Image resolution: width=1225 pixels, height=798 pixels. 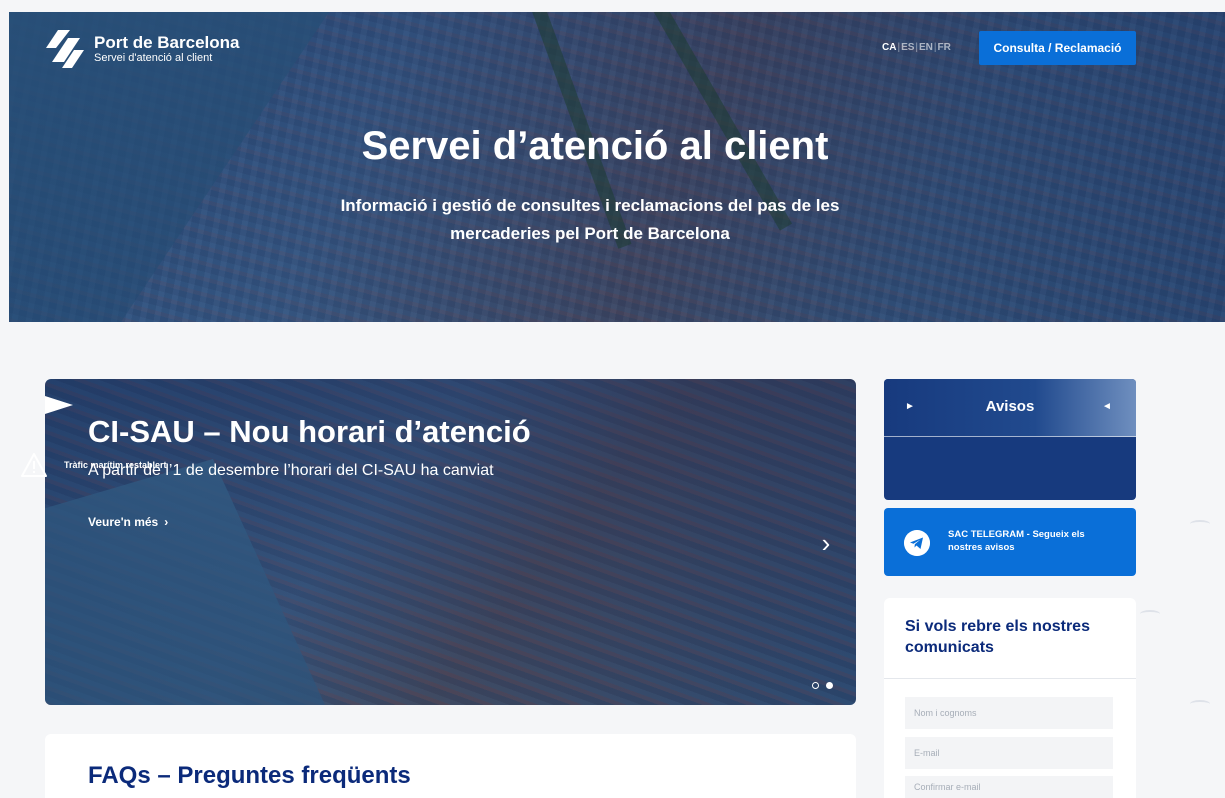 What do you see at coordinates (1009, 753) in the screenshot?
I see `email-input` at bounding box center [1009, 753].